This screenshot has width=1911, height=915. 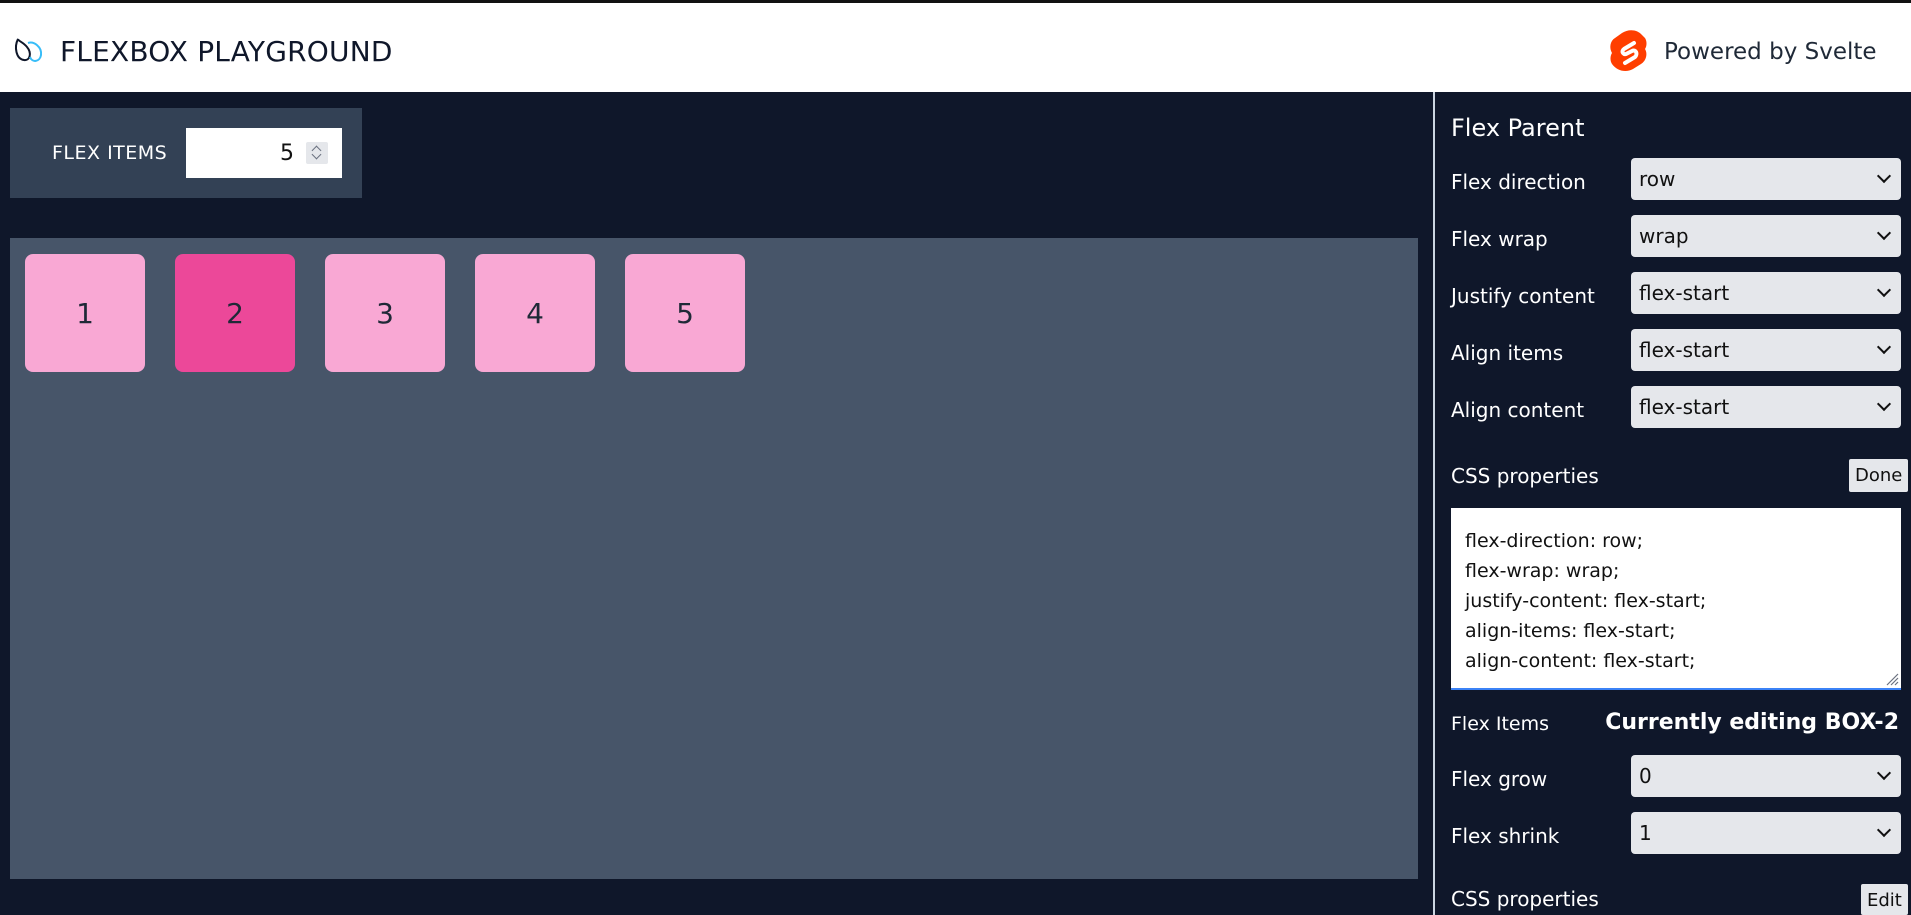 I want to click on css-line: flex-direction: row;, so click(x=1554, y=541).